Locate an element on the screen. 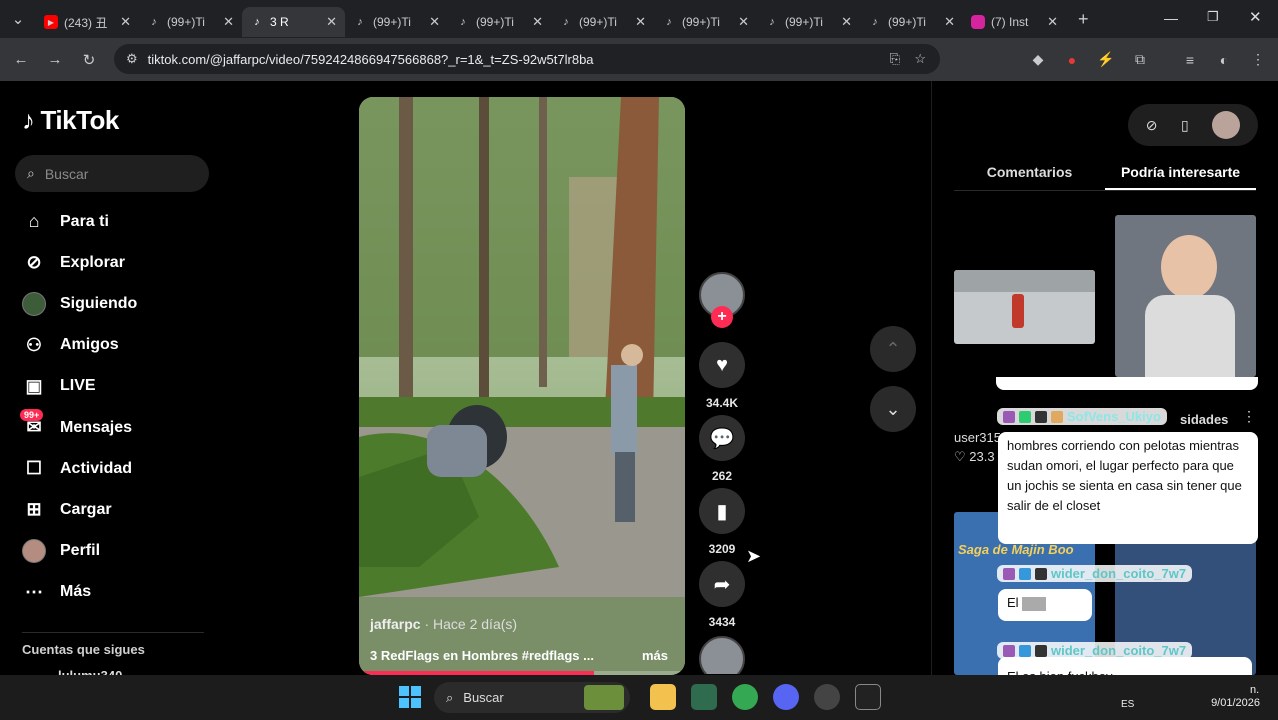 The height and width of the screenshot is (720, 1278). chat-header-2: wider_don_coito_7w7 is located at coordinates (1095, 573).